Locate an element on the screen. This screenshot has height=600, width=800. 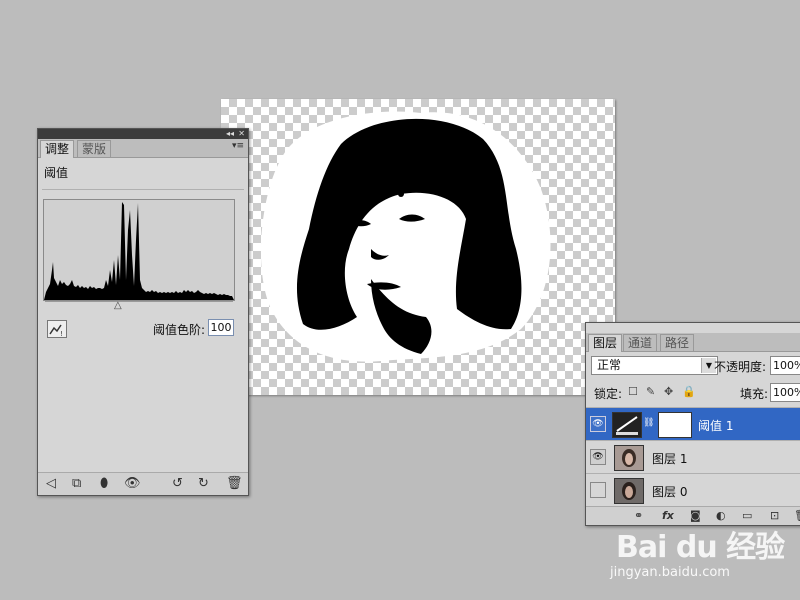
watermark-url: jingyan.baidu.com is located at coordinates (670, 572).